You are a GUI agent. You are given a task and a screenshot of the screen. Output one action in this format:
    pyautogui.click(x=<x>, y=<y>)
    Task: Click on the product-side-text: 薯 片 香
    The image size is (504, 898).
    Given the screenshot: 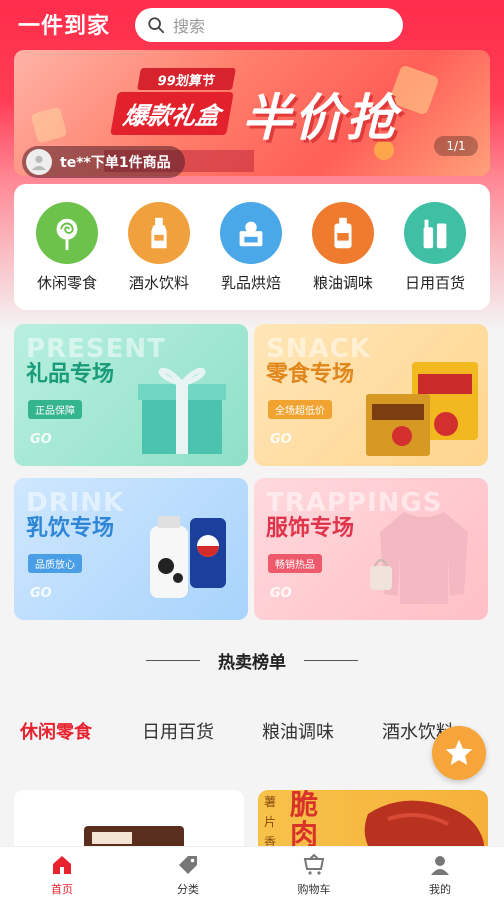 What is the action you would take?
    pyautogui.click(x=274, y=822)
    